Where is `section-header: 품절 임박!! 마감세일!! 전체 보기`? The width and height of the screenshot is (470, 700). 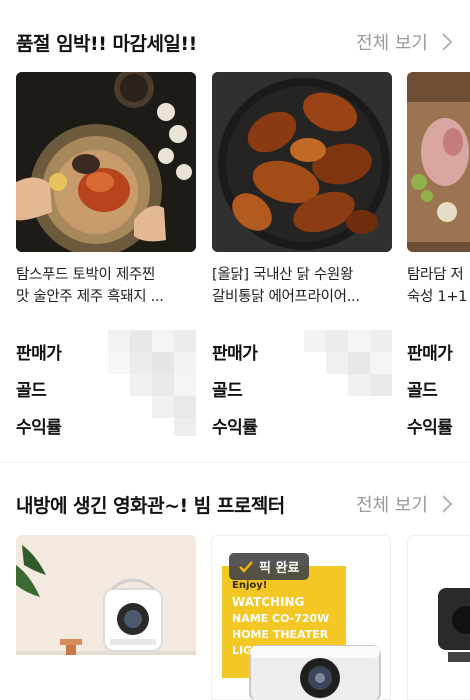
section-header: 품절 임박!! 마감세일!! 전체 보기 is located at coordinates (243, 42).